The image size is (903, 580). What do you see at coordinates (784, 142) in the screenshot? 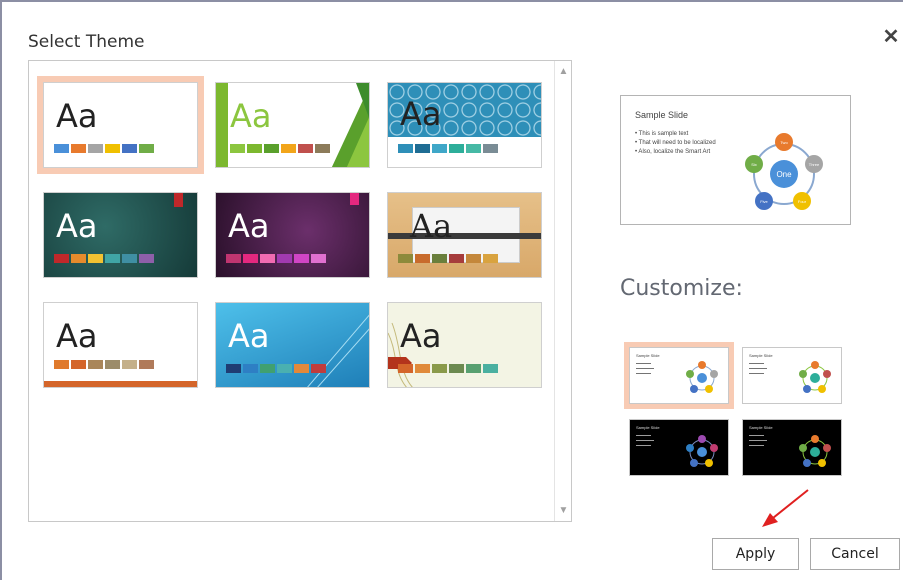
I see `smartart-node: Two` at bounding box center [784, 142].